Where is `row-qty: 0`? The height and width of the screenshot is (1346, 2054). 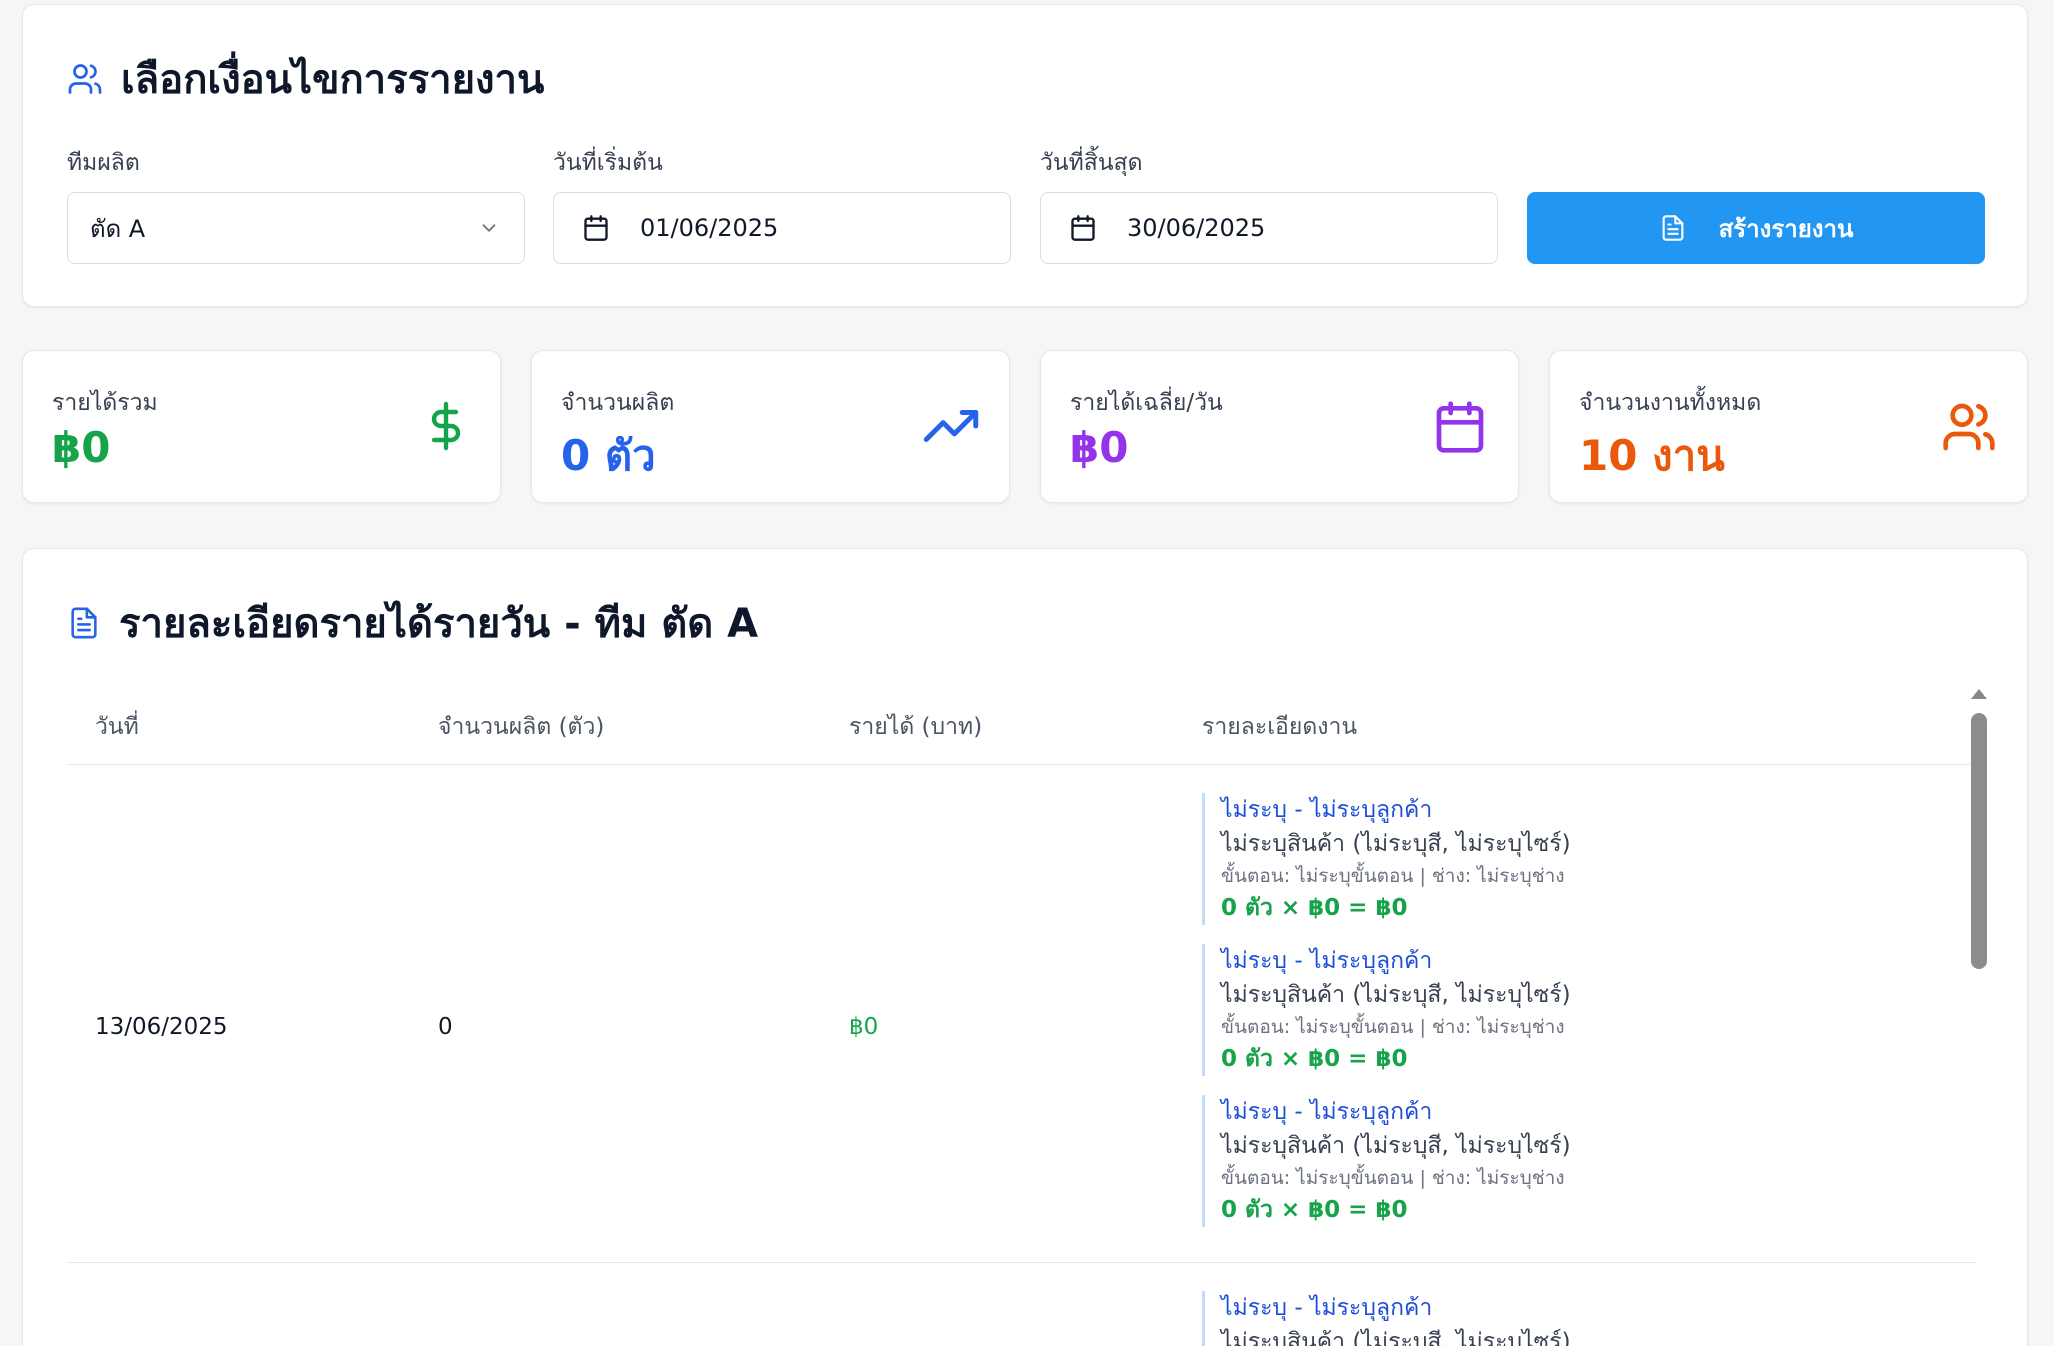
row-qty: 0 is located at coordinates (445, 1027).